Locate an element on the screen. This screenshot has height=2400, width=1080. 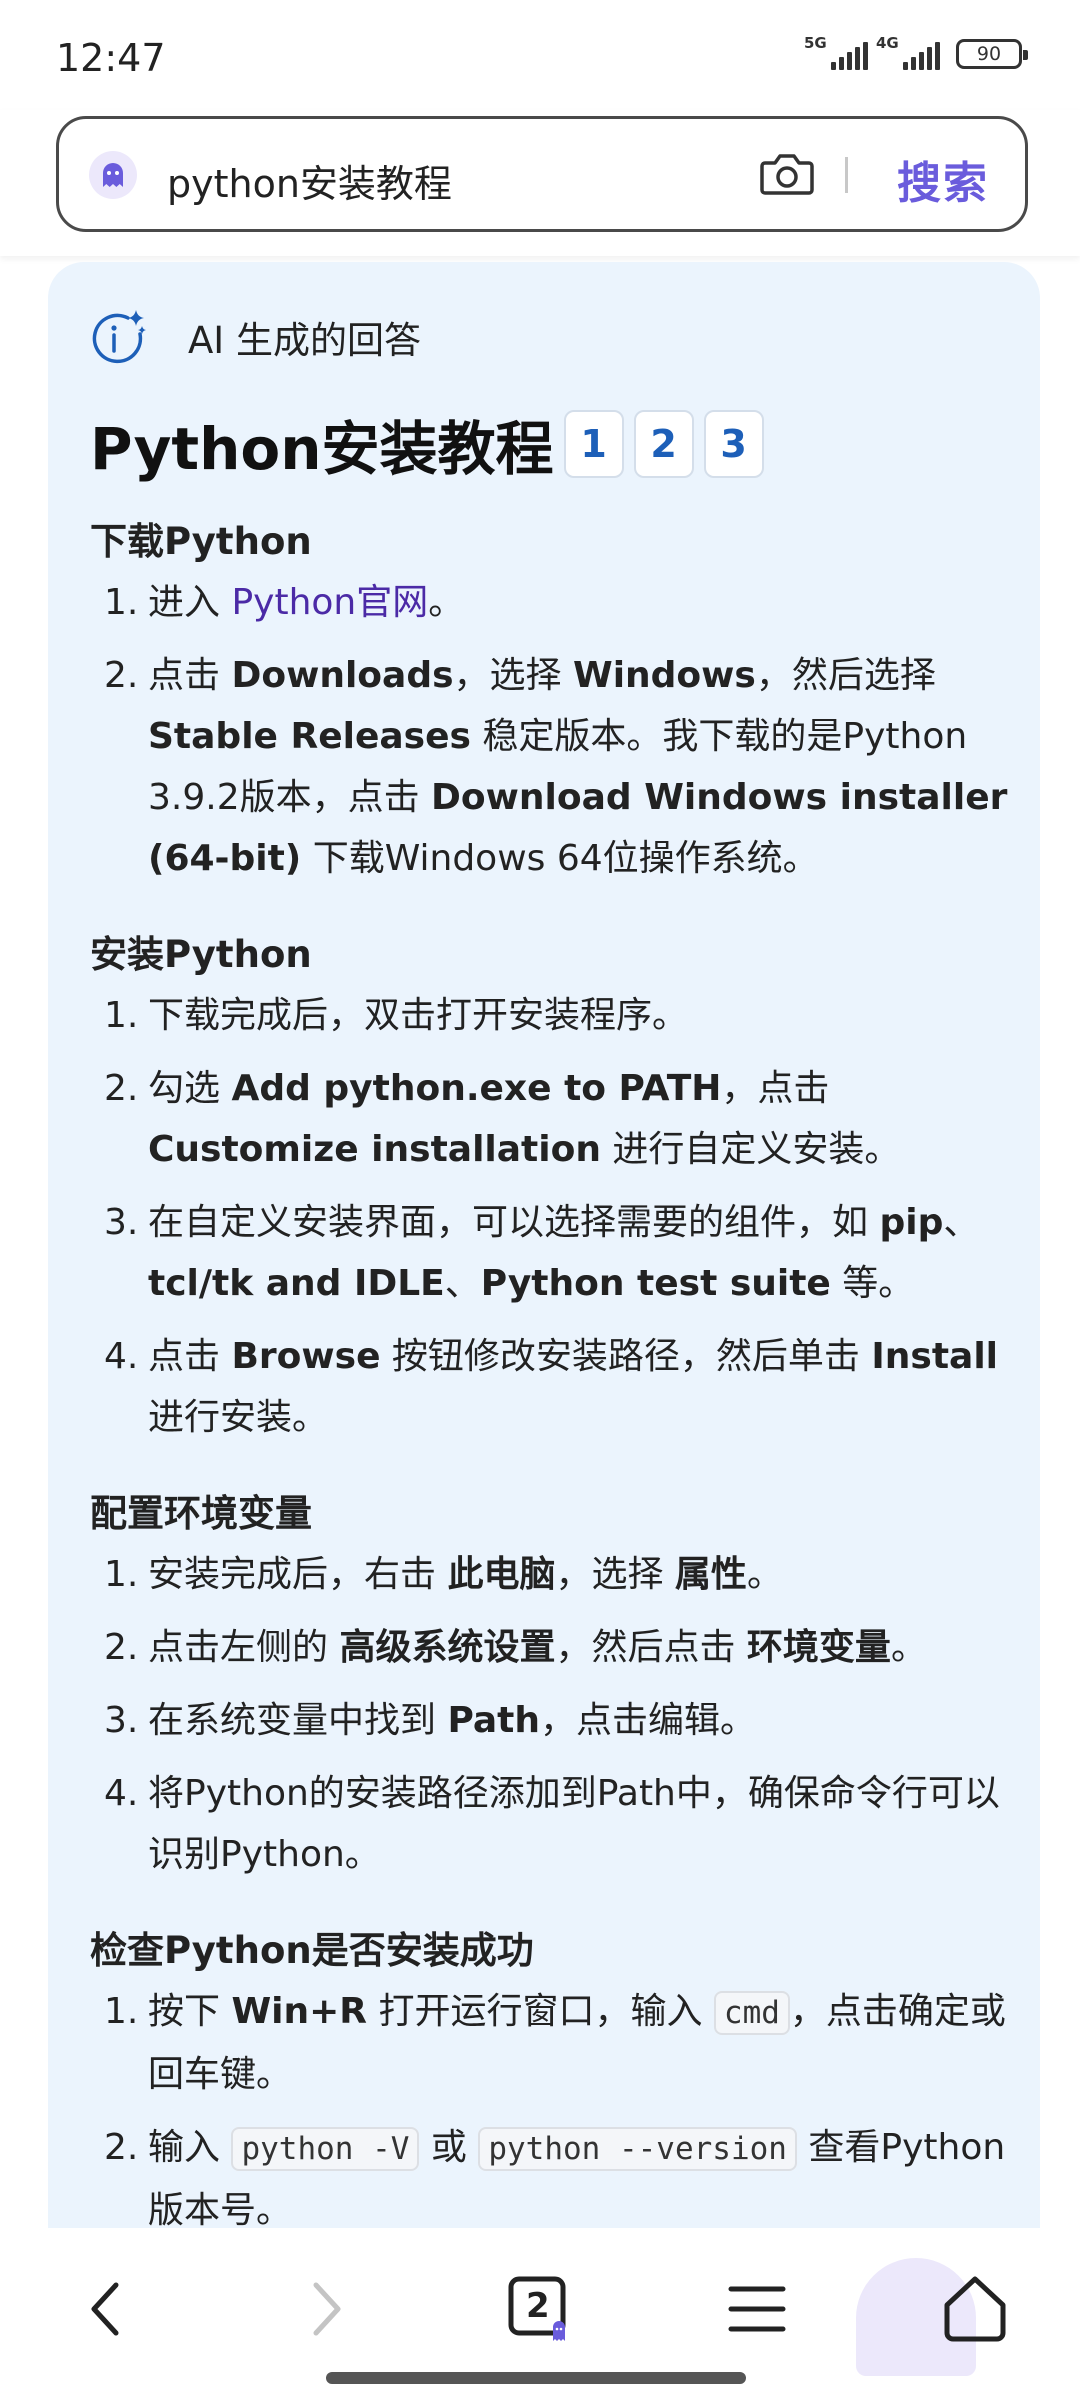
signal-5g-icon: 5G is located at coordinates (836, 52).